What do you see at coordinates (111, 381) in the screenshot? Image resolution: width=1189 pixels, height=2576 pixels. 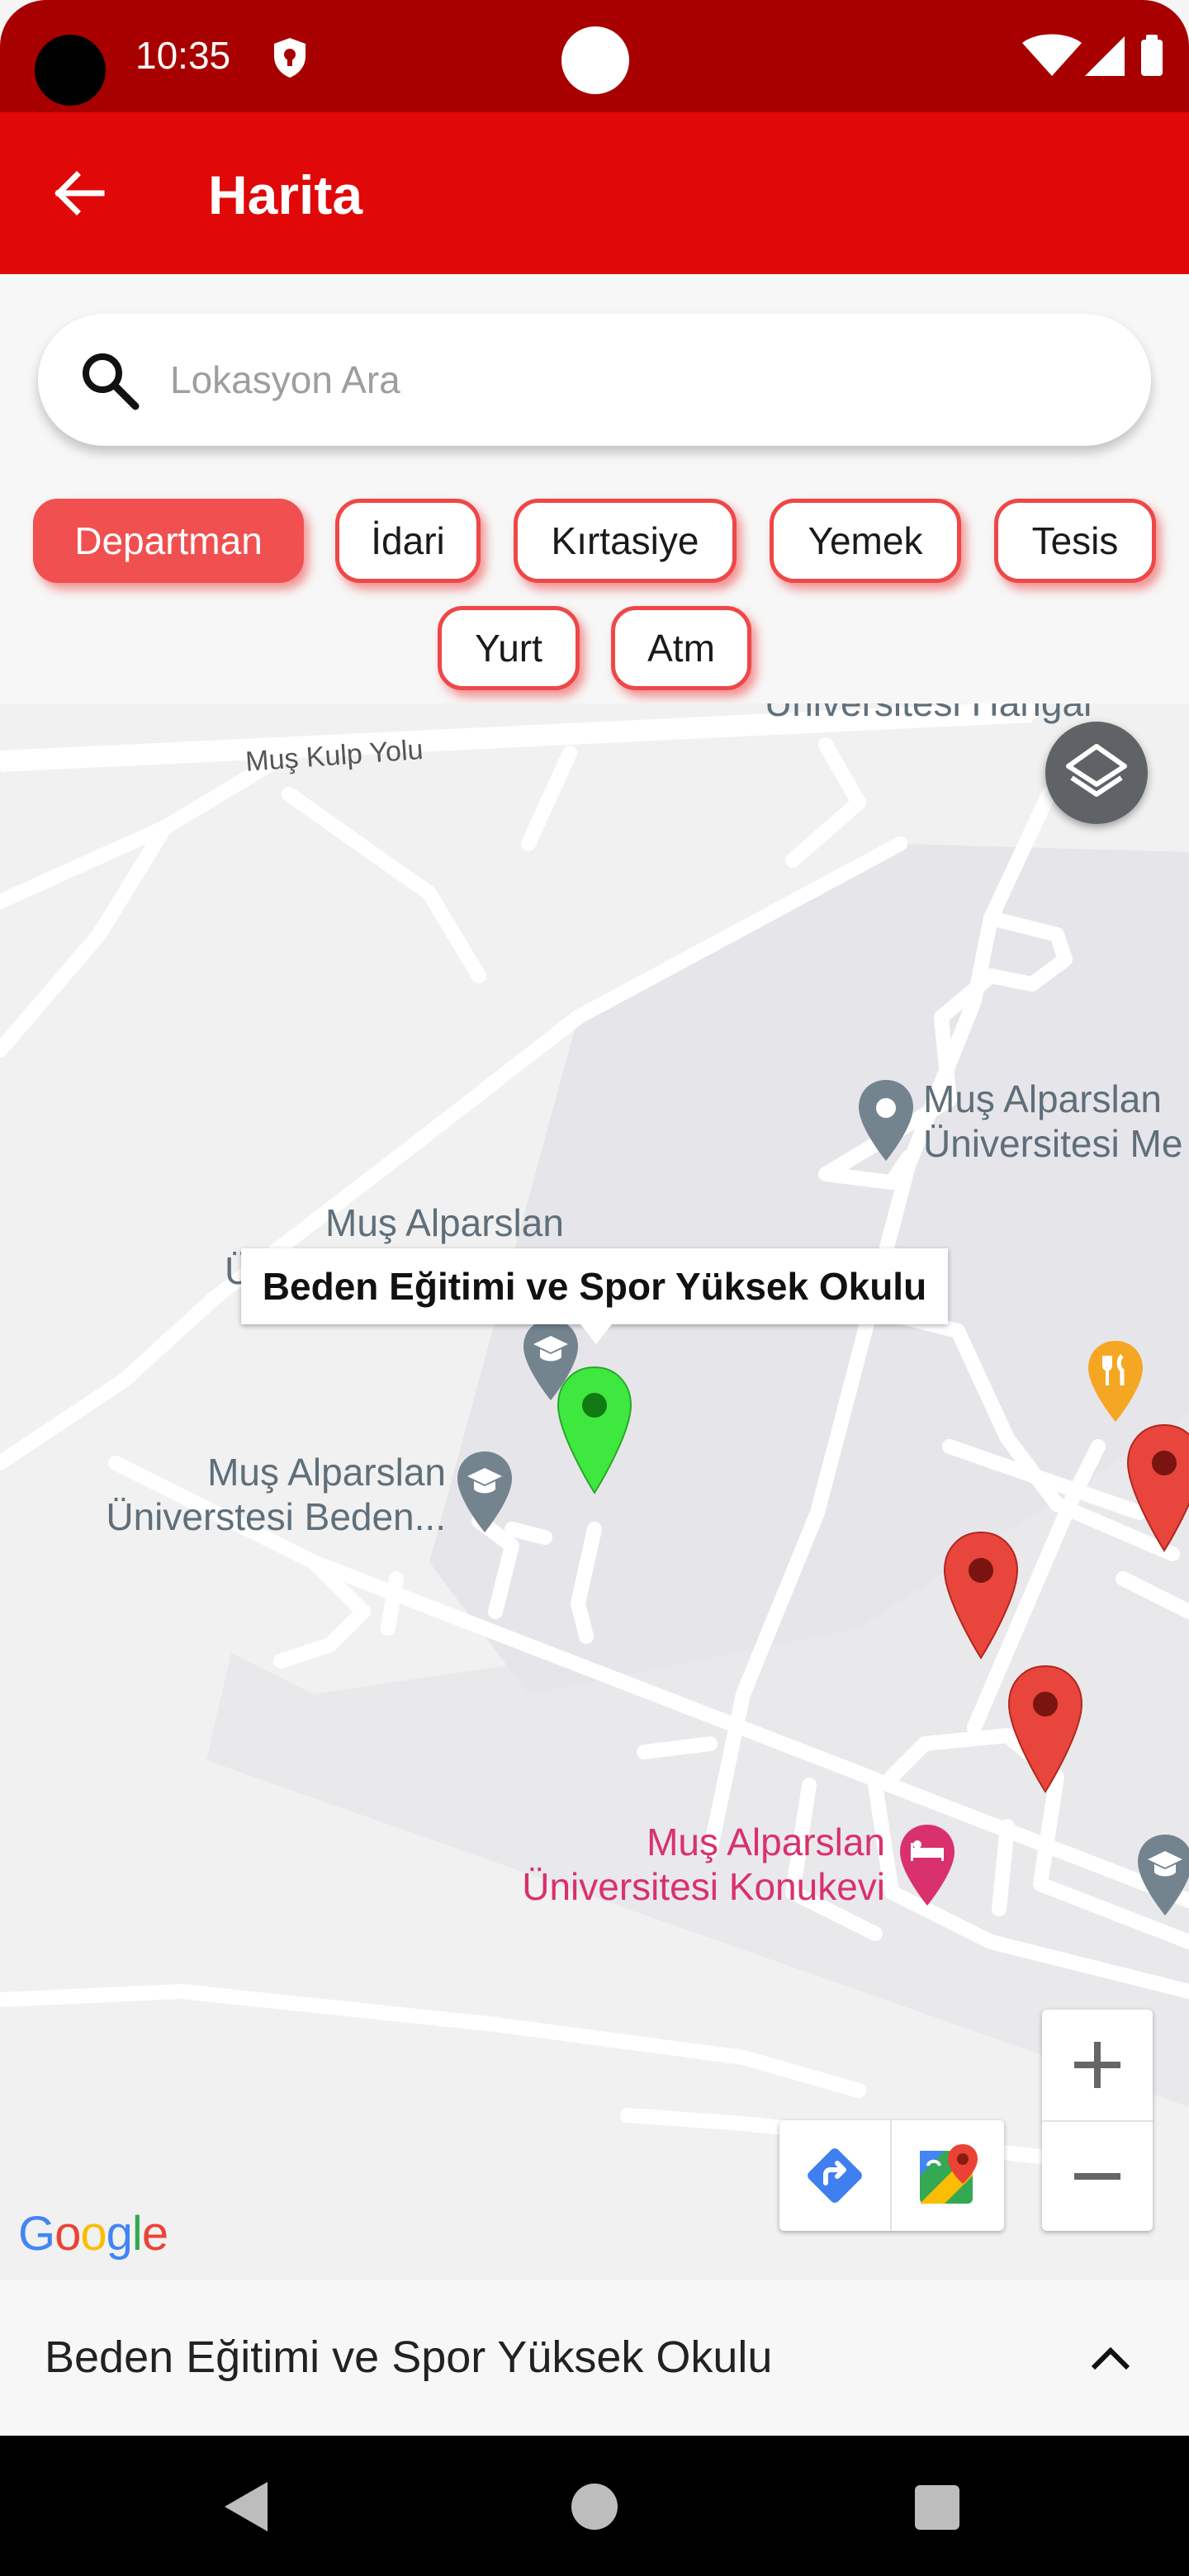 I see `search-icon` at bounding box center [111, 381].